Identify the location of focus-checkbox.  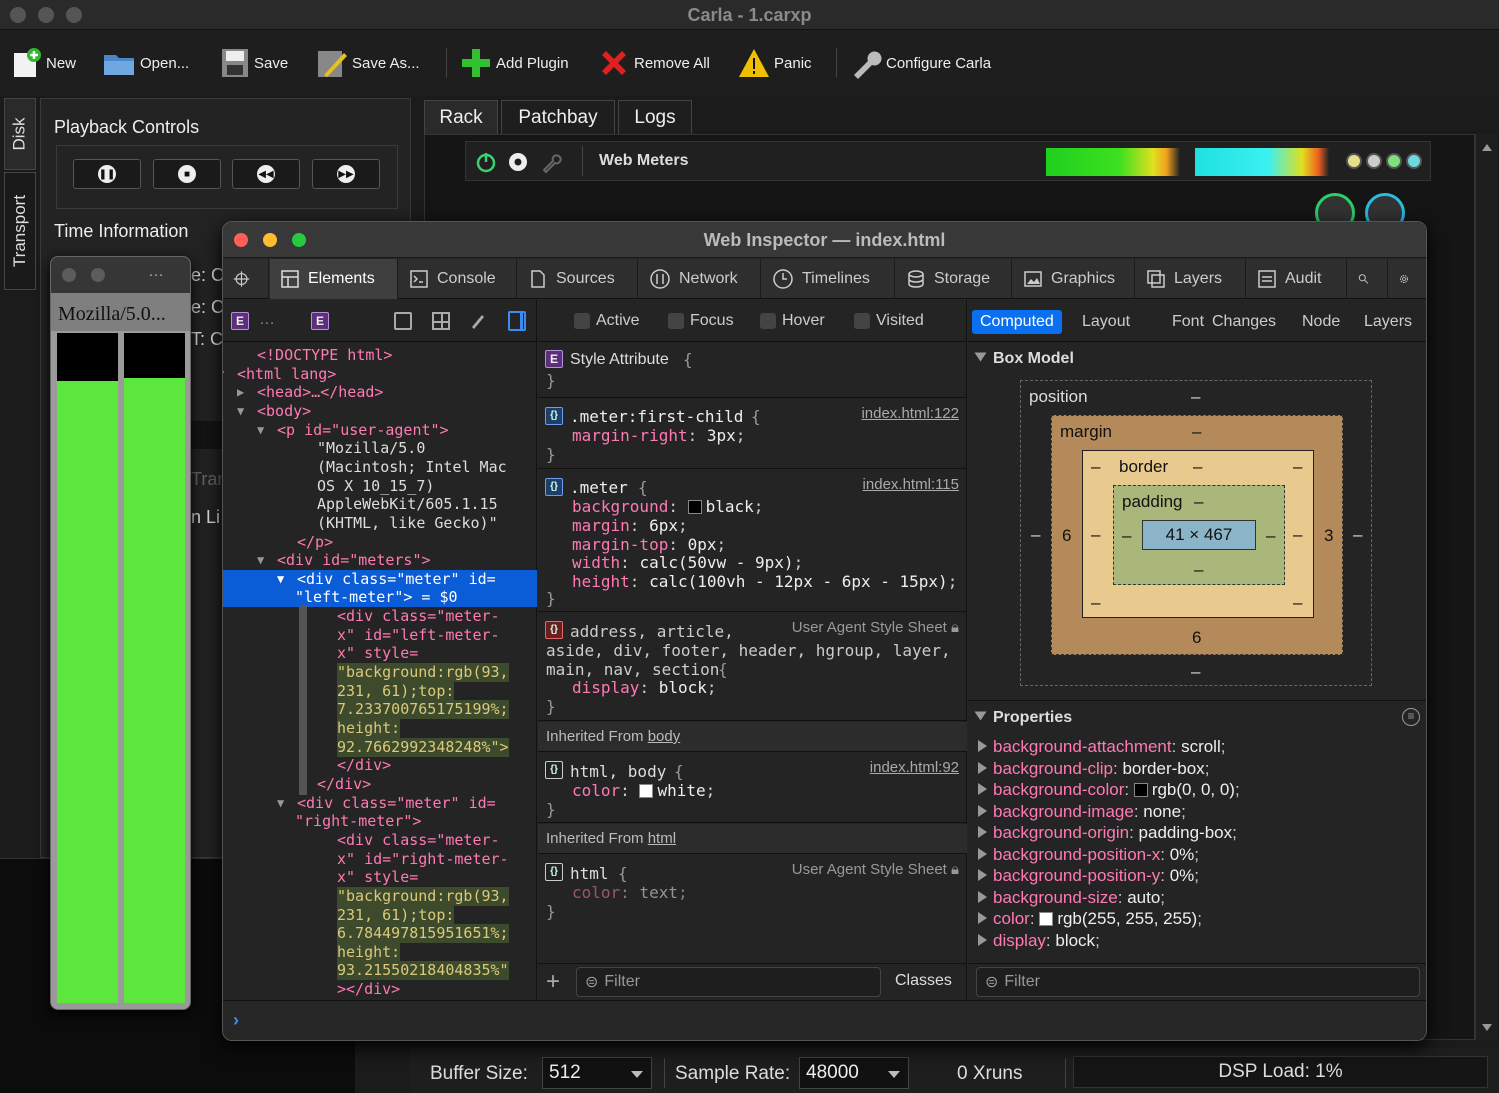
(676, 321).